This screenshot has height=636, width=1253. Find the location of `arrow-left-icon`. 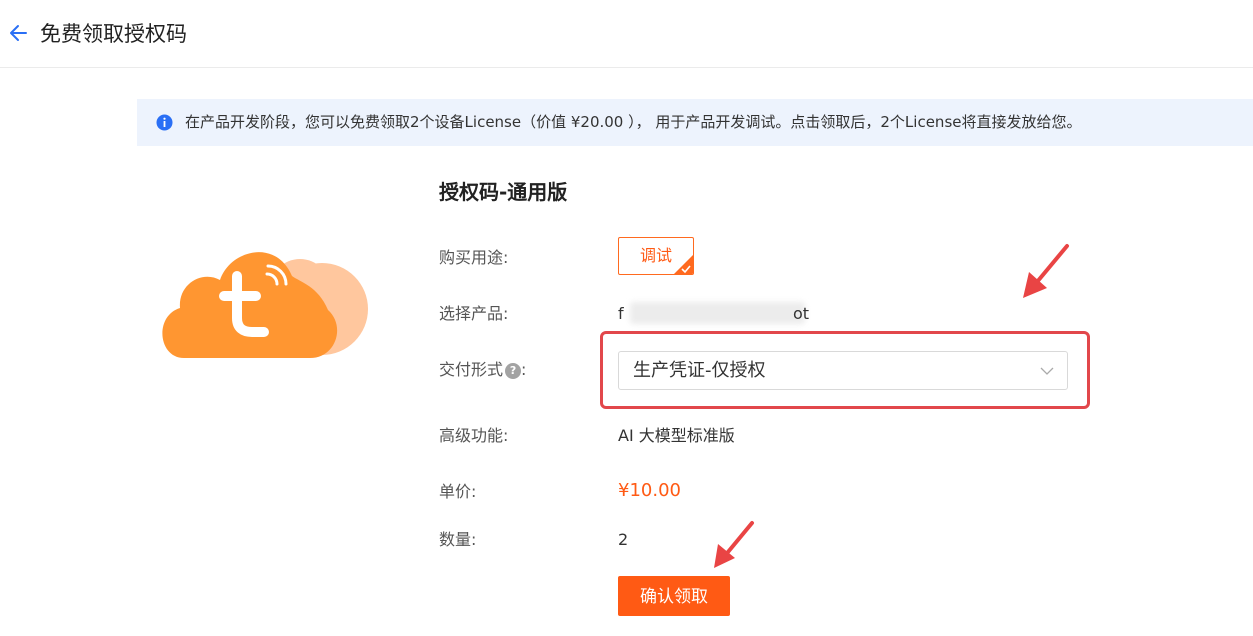

arrow-left-icon is located at coordinates (19, 33).